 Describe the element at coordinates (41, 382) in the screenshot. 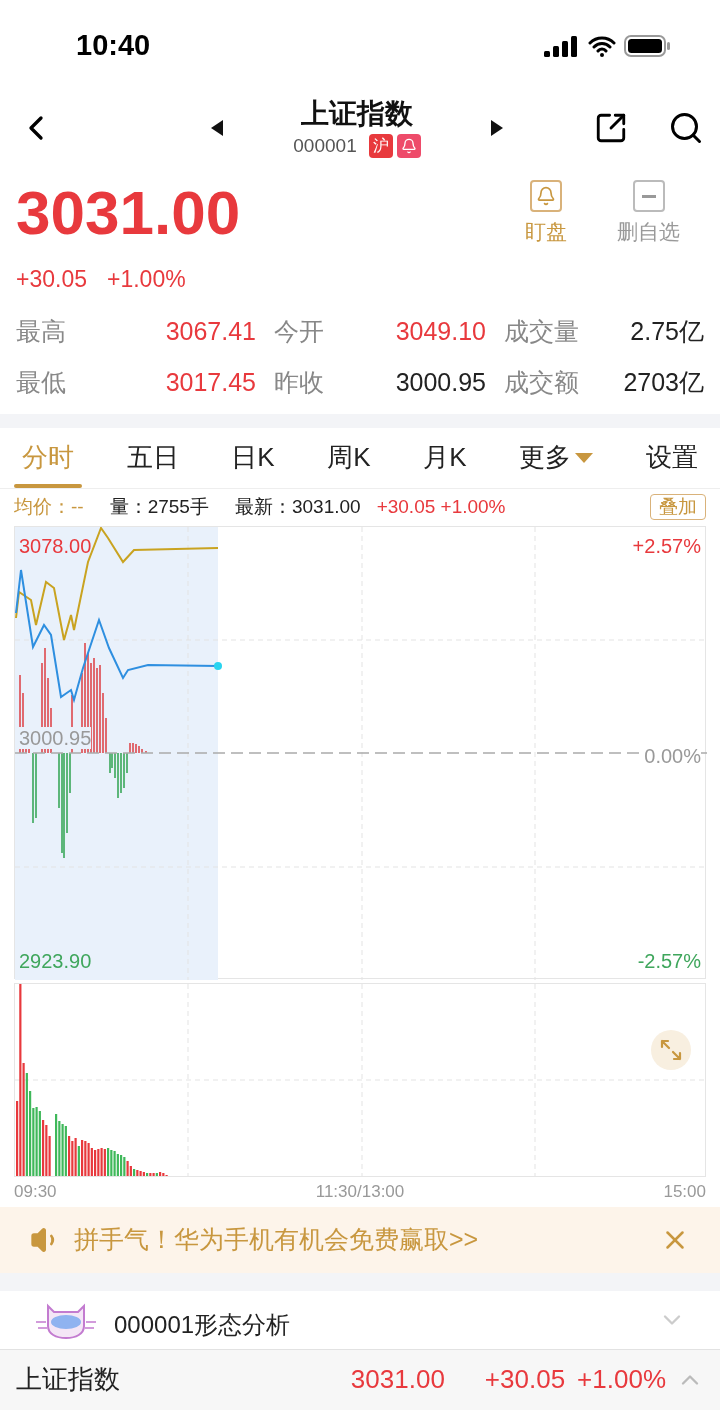

I see `stat-label: 最低` at that location.